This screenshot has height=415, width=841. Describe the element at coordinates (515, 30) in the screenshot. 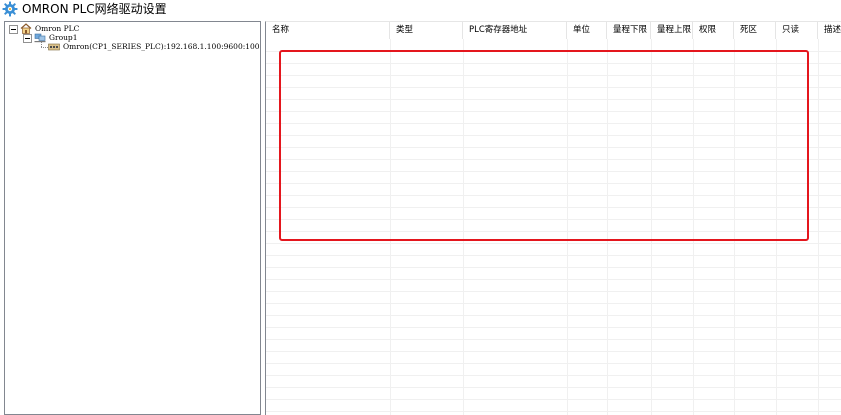

I see `column-header-plc-address: PLC寄存器地址` at that location.